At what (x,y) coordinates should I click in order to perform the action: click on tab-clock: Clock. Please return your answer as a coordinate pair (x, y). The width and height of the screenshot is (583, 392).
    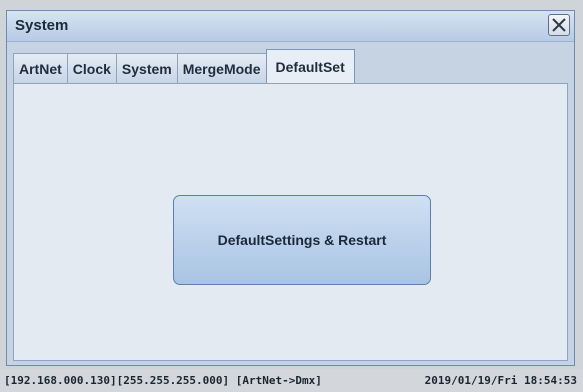
    Looking at the image, I should click on (91, 68).